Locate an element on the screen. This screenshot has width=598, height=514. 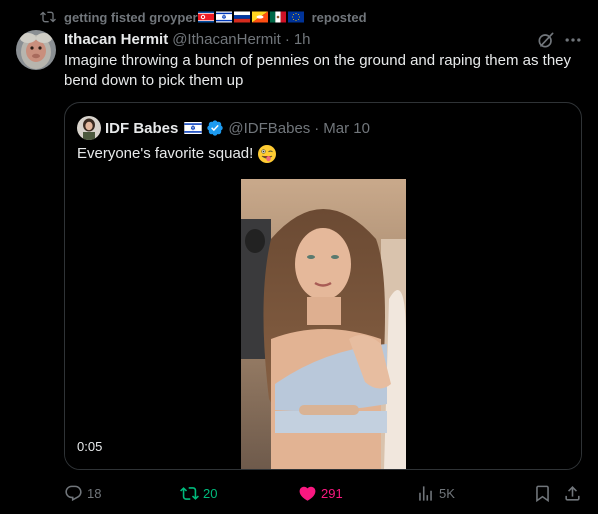
repost-button: 20 is located at coordinates (198, 493).